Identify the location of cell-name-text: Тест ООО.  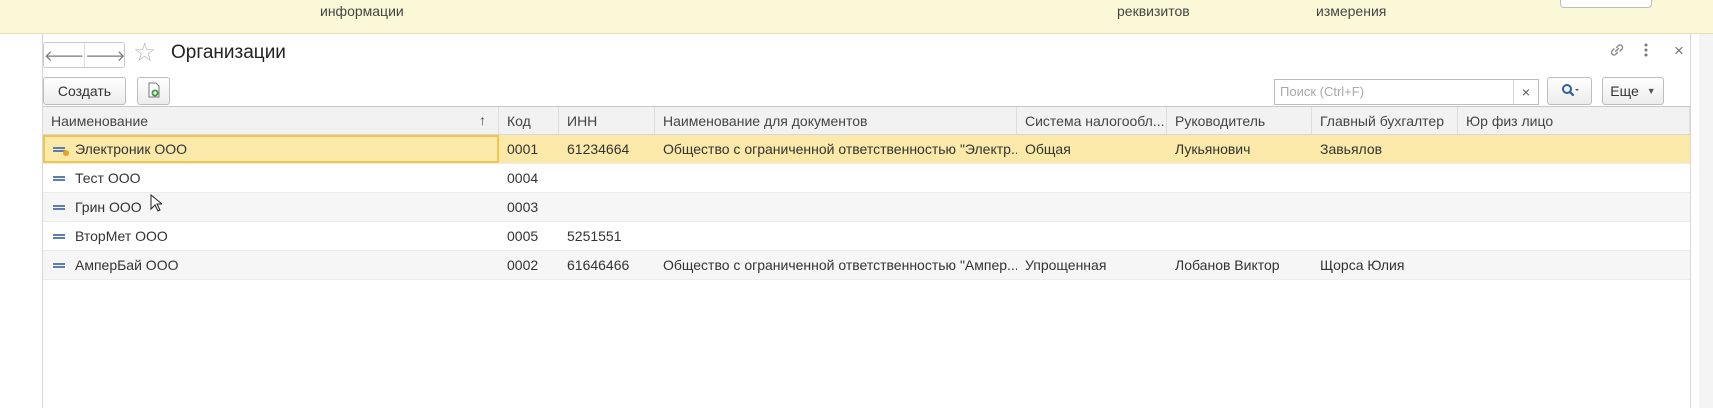
(108, 178).